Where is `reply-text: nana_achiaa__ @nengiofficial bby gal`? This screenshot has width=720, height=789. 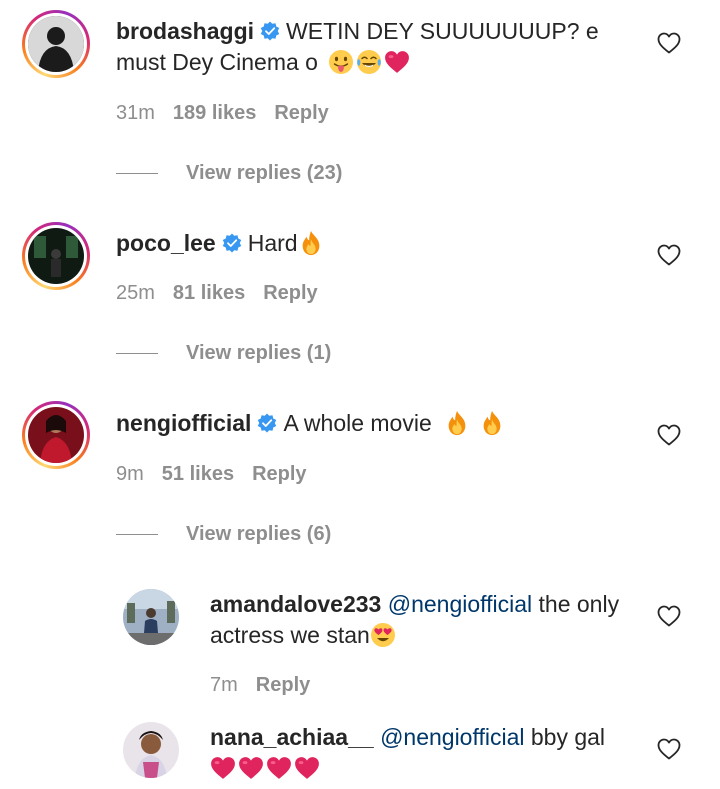 reply-text: nana_achiaa__ @nengiofficial bby gal is located at coordinates (420, 753).